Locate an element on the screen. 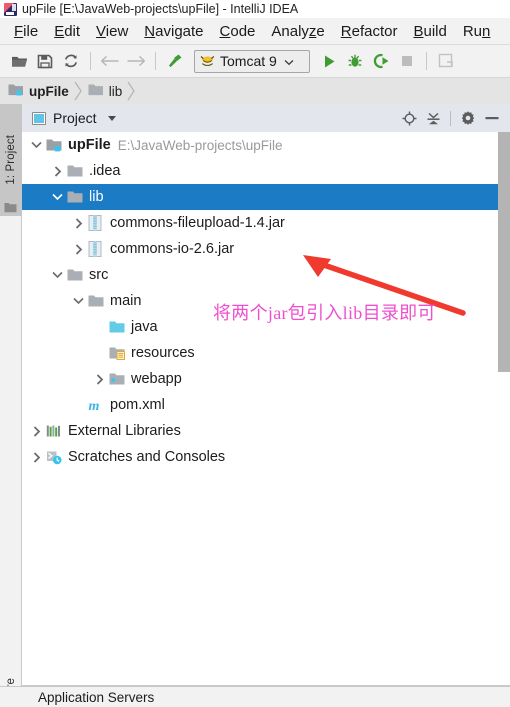 Image resolution: width=510 pixels, height=707 pixels. stop-square-icon is located at coordinates (407, 61).